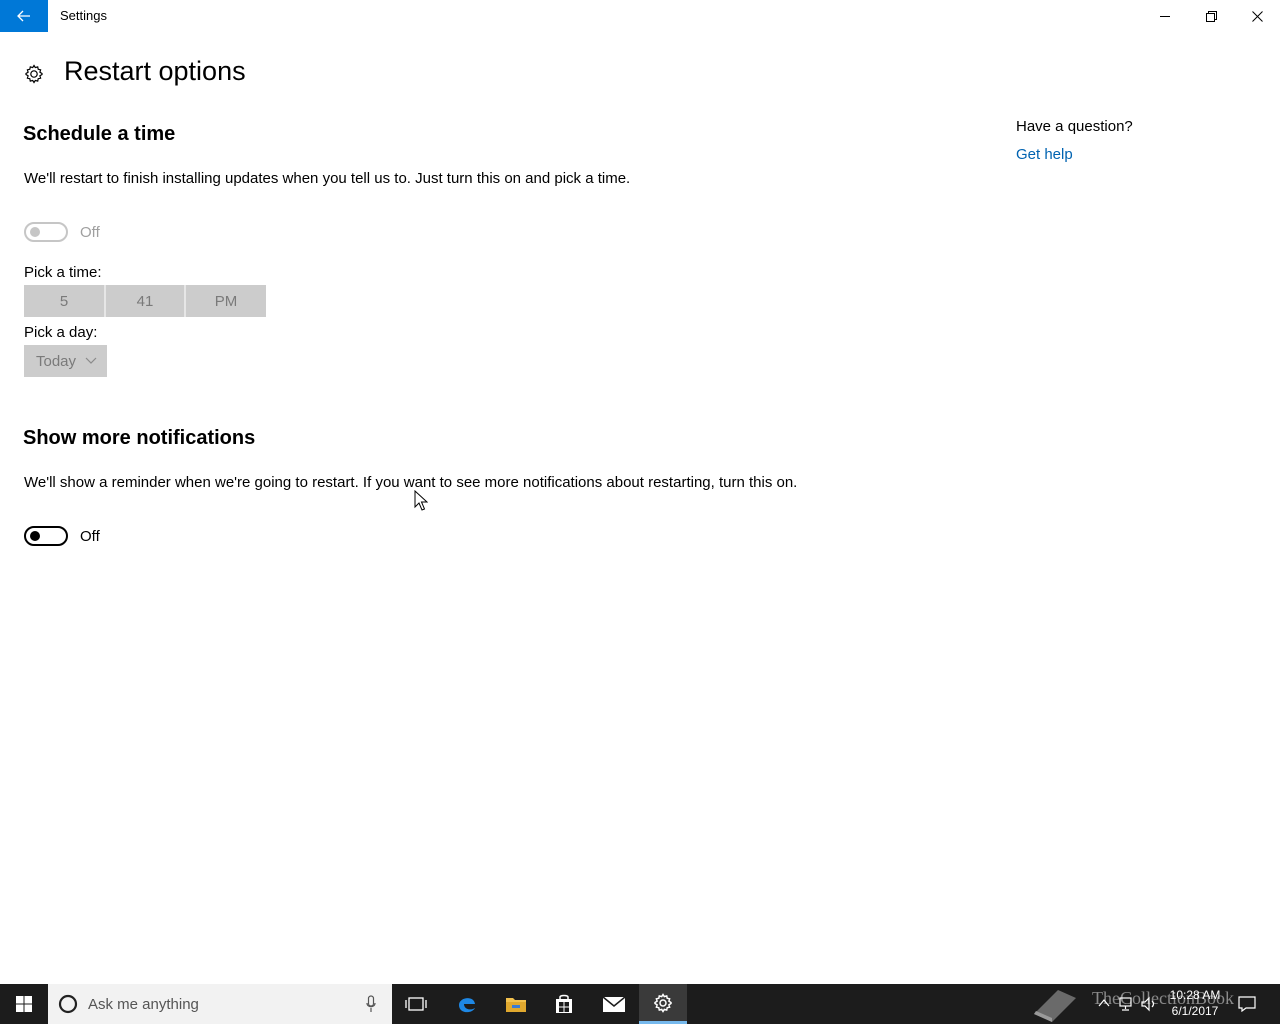 The height and width of the screenshot is (1024, 1280). What do you see at coordinates (1195, 1003) in the screenshot?
I see `taskbar-clock: 10:28 AM 6/1/2017` at bounding box center [1195, 1003].